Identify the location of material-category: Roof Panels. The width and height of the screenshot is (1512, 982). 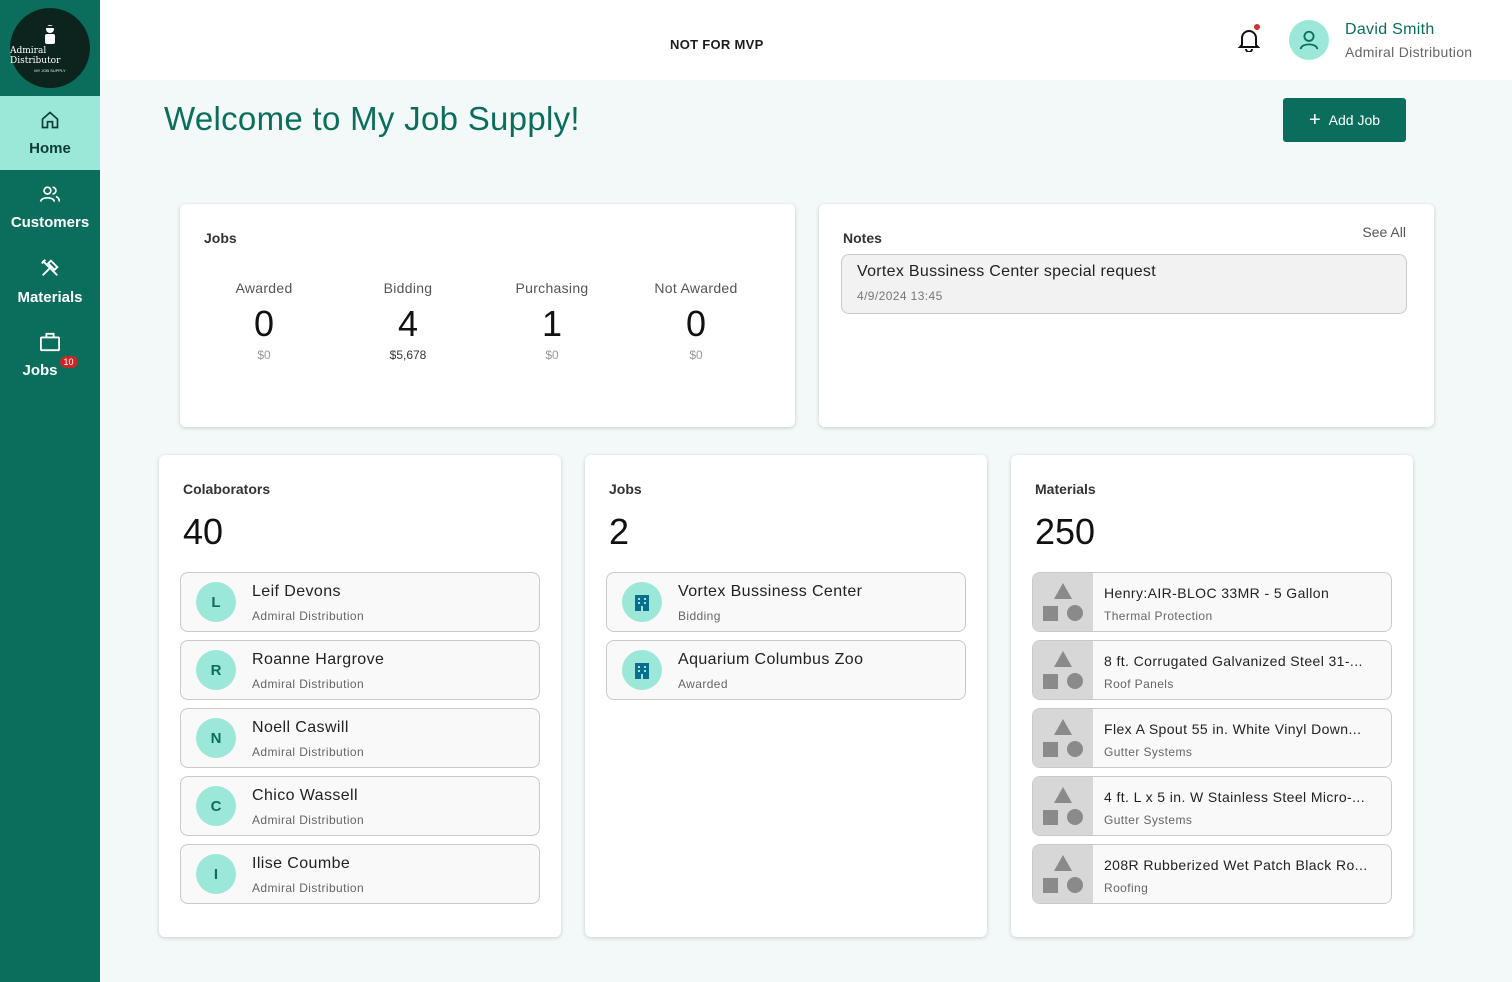
(1139, 684).